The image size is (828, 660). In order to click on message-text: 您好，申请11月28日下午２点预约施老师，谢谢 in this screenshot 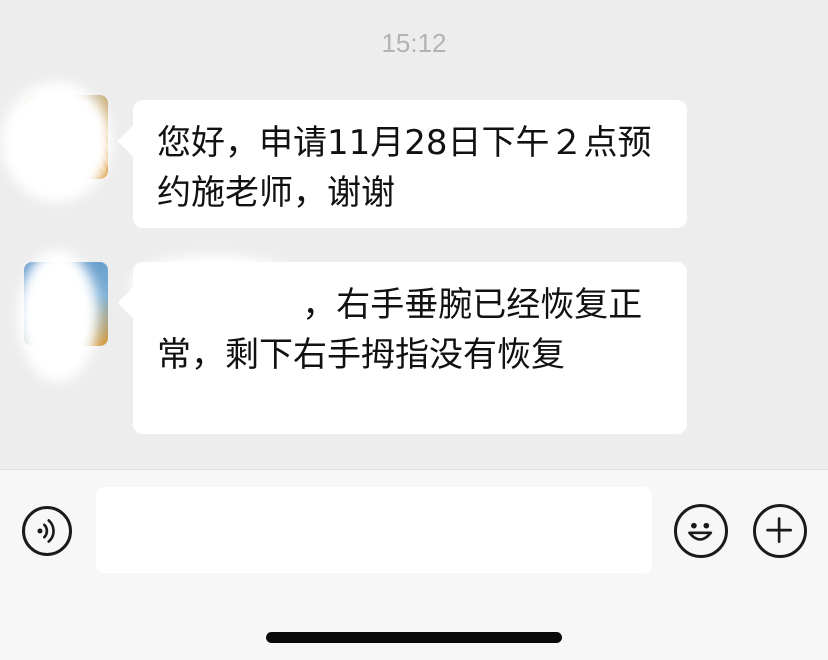, I will do `click(404, 168)`.